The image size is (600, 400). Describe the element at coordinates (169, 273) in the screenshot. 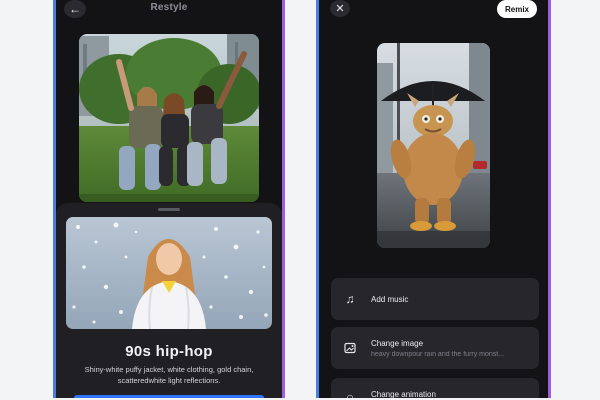

I see `style-preview-image` at that location.